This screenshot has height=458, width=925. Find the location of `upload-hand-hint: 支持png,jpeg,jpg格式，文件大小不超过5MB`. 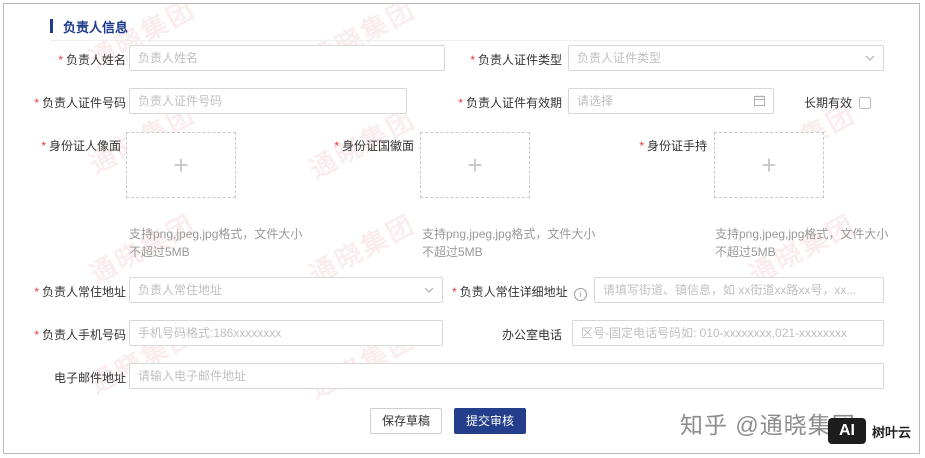

upload-hand-hint: 支持png,jpeg,jpg格式，文件大小不超过5MB is located at coordinates (802, 243).